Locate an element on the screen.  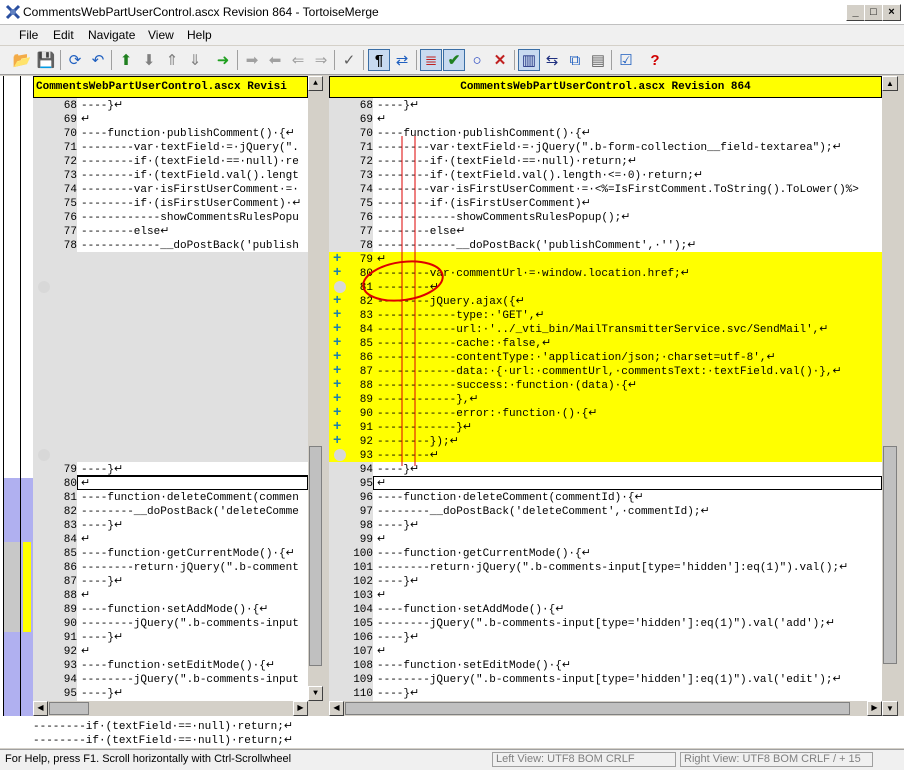
left-vertical-scrollbar: ▲ ▼ is located at coordinates (315, 388).